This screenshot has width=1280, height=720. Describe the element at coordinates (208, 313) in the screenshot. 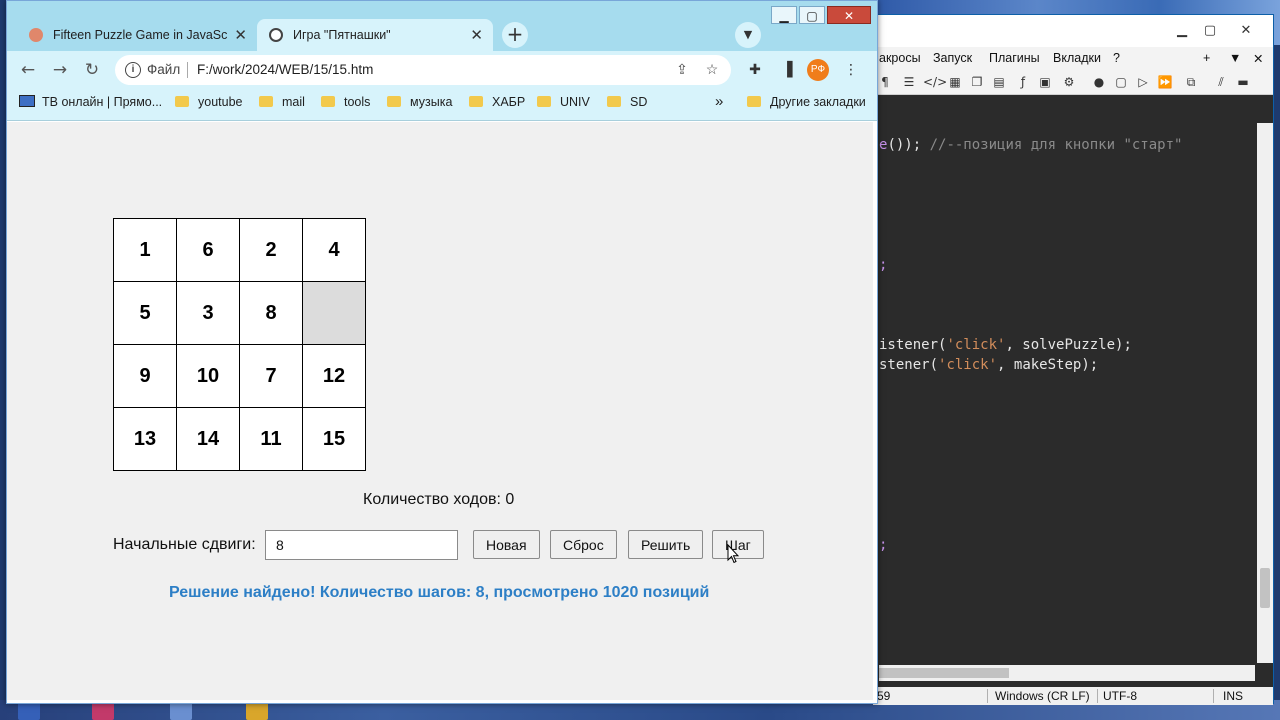

I see `puzzle-tile: 3` at that location.